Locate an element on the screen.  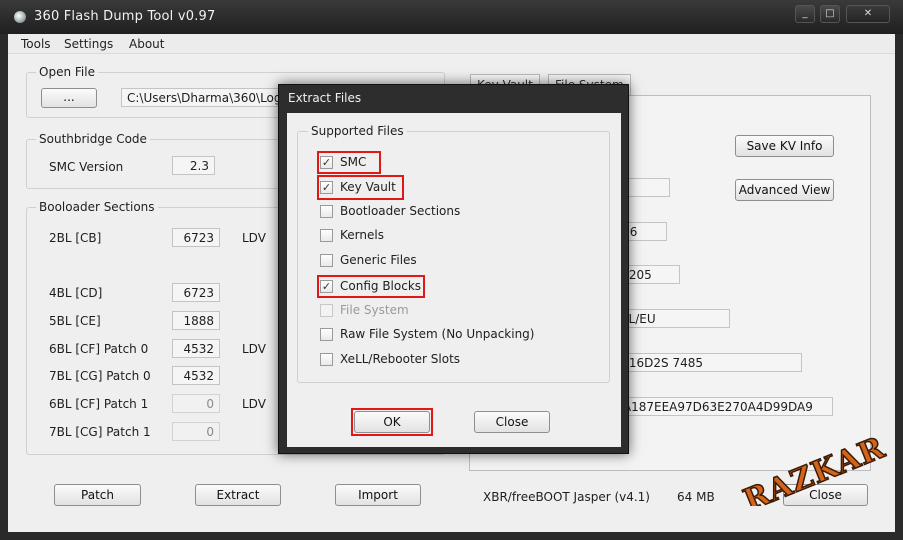
dialog-title: Extract Files is located at coordinates (325, 98).